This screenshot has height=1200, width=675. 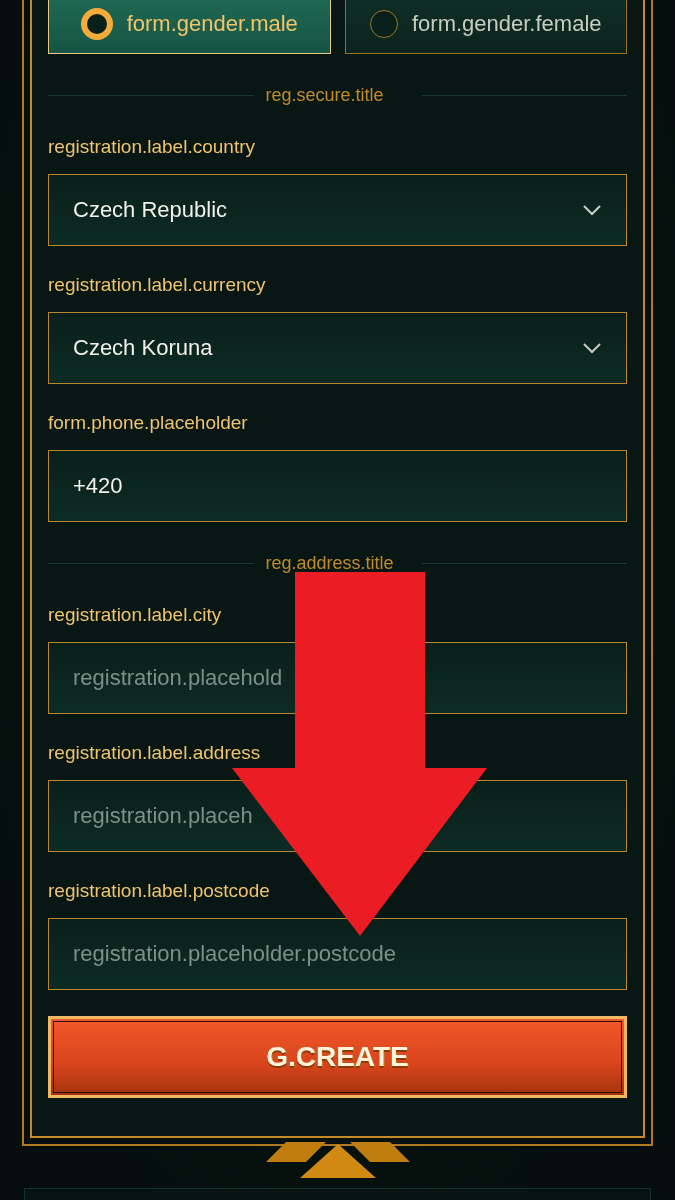 What do you see at coordinates (148, 423) in the screenshot?
I see `field-label: form.phone.placeholder` at bounding box center [148, 423].